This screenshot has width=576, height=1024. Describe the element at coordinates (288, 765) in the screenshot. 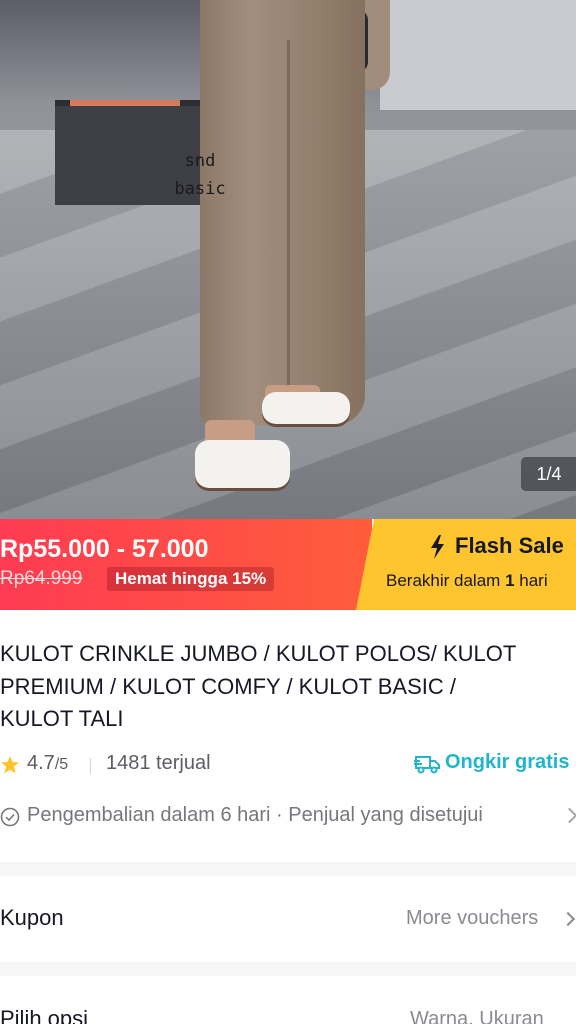

I see `rating-row: 4.7/5 1481 terjual Ongkir gratis` at that location.